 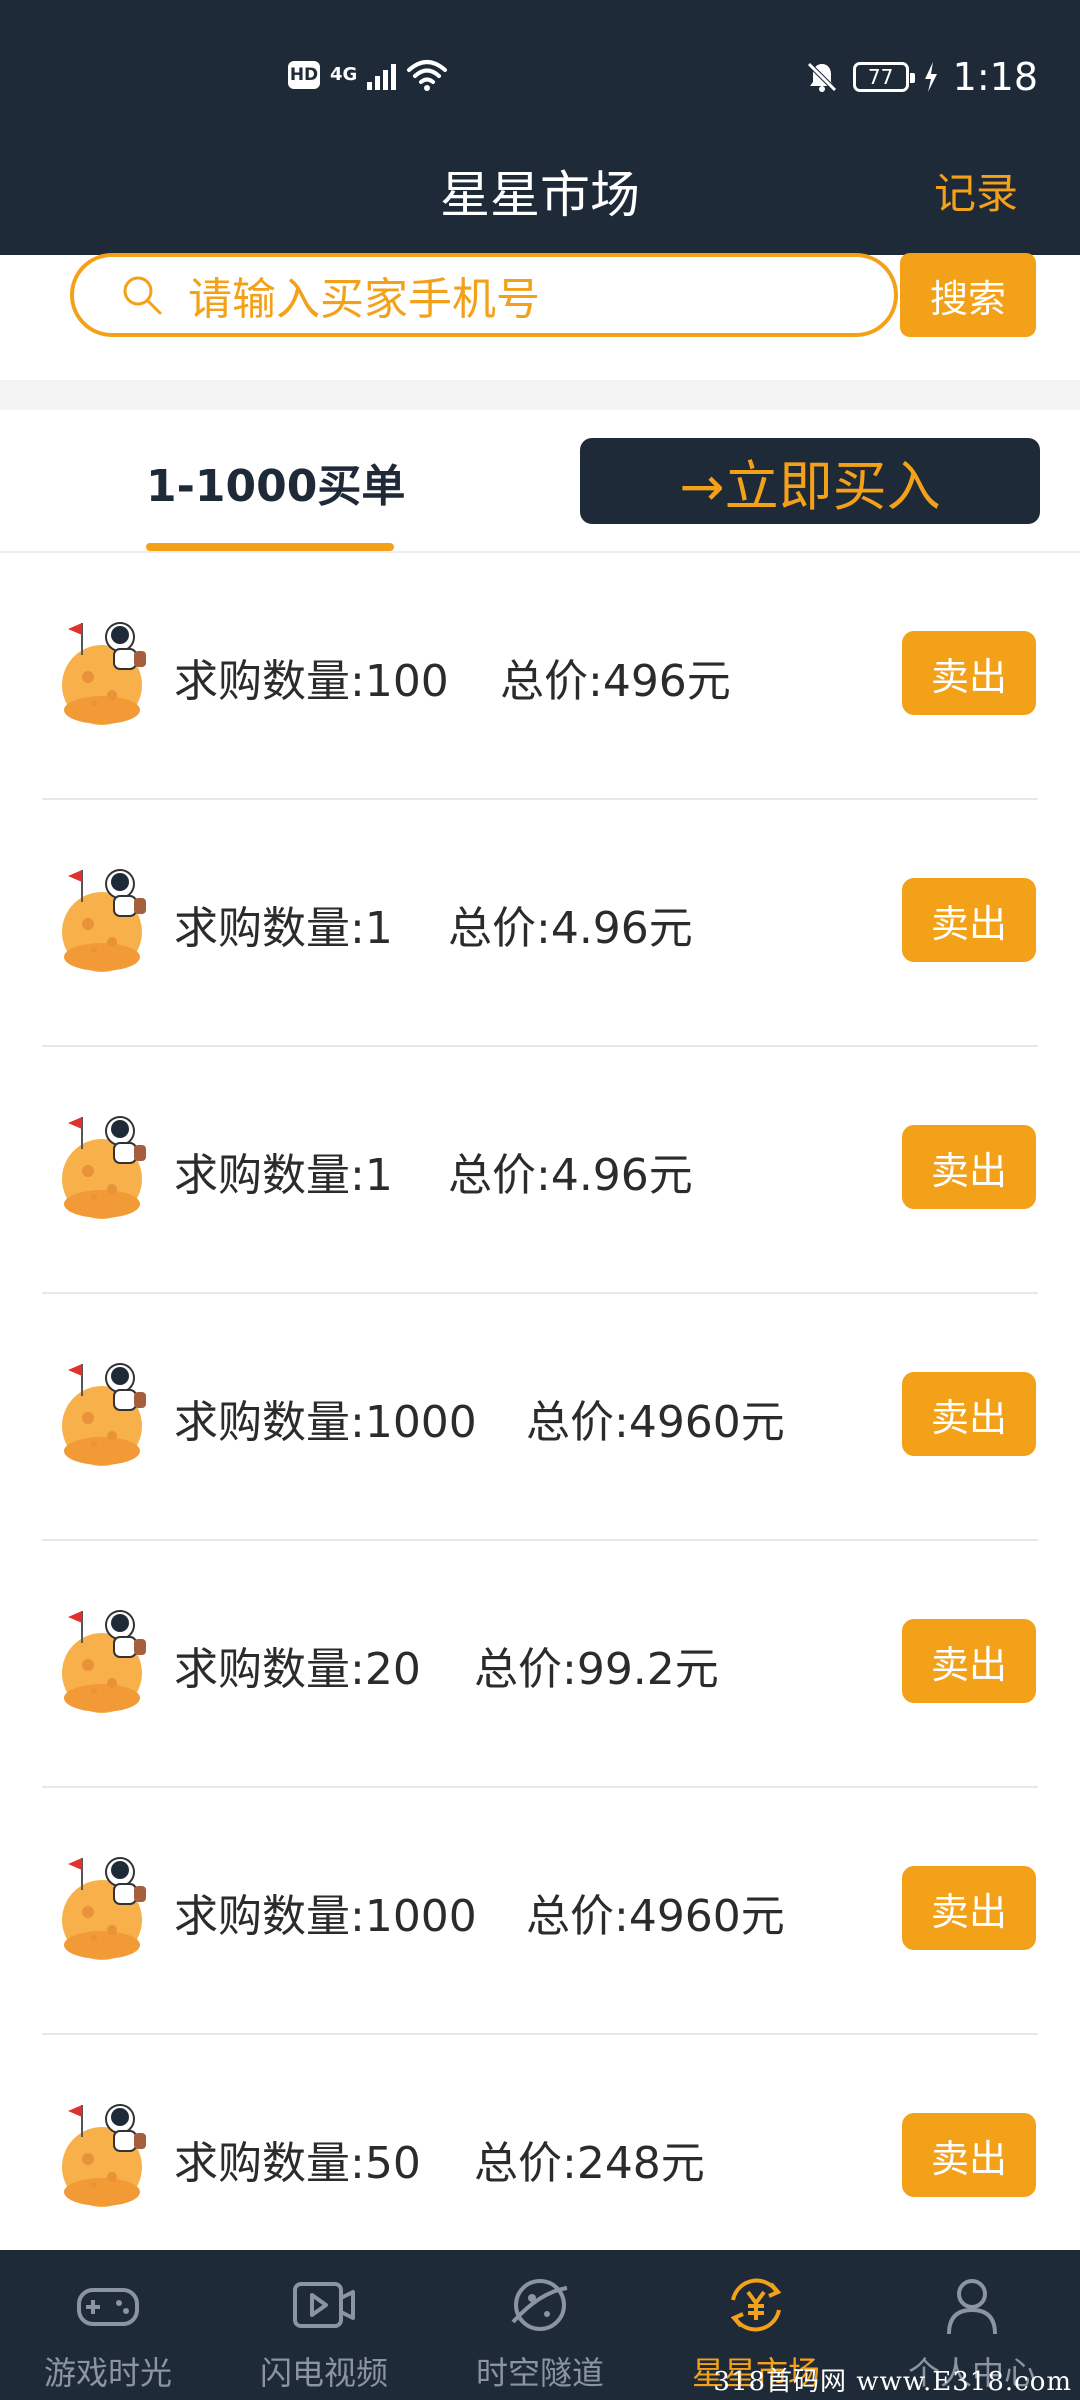 I want to click on tab-1-1000-orders: 1-1000买单, so click(x=275, y=482).